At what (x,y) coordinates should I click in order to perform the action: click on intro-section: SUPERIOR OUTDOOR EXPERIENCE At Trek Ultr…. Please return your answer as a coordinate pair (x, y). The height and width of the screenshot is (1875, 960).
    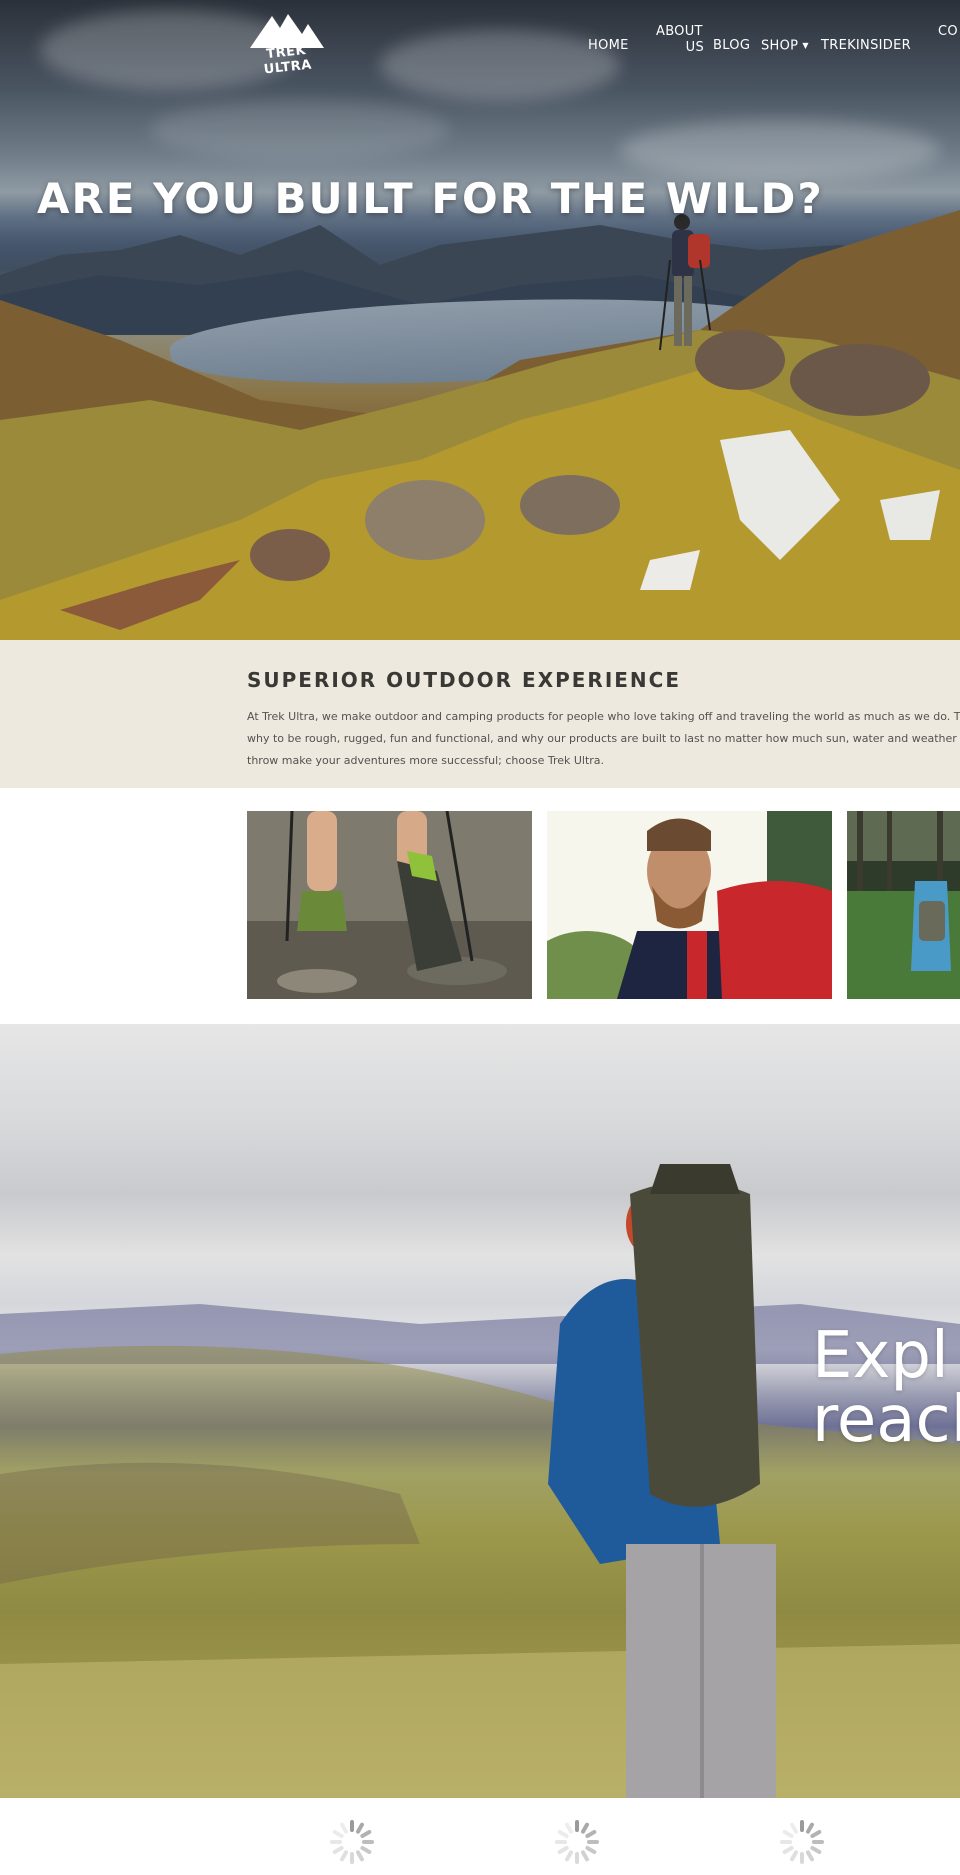
    Looking at the image, I should click on (480, 714).